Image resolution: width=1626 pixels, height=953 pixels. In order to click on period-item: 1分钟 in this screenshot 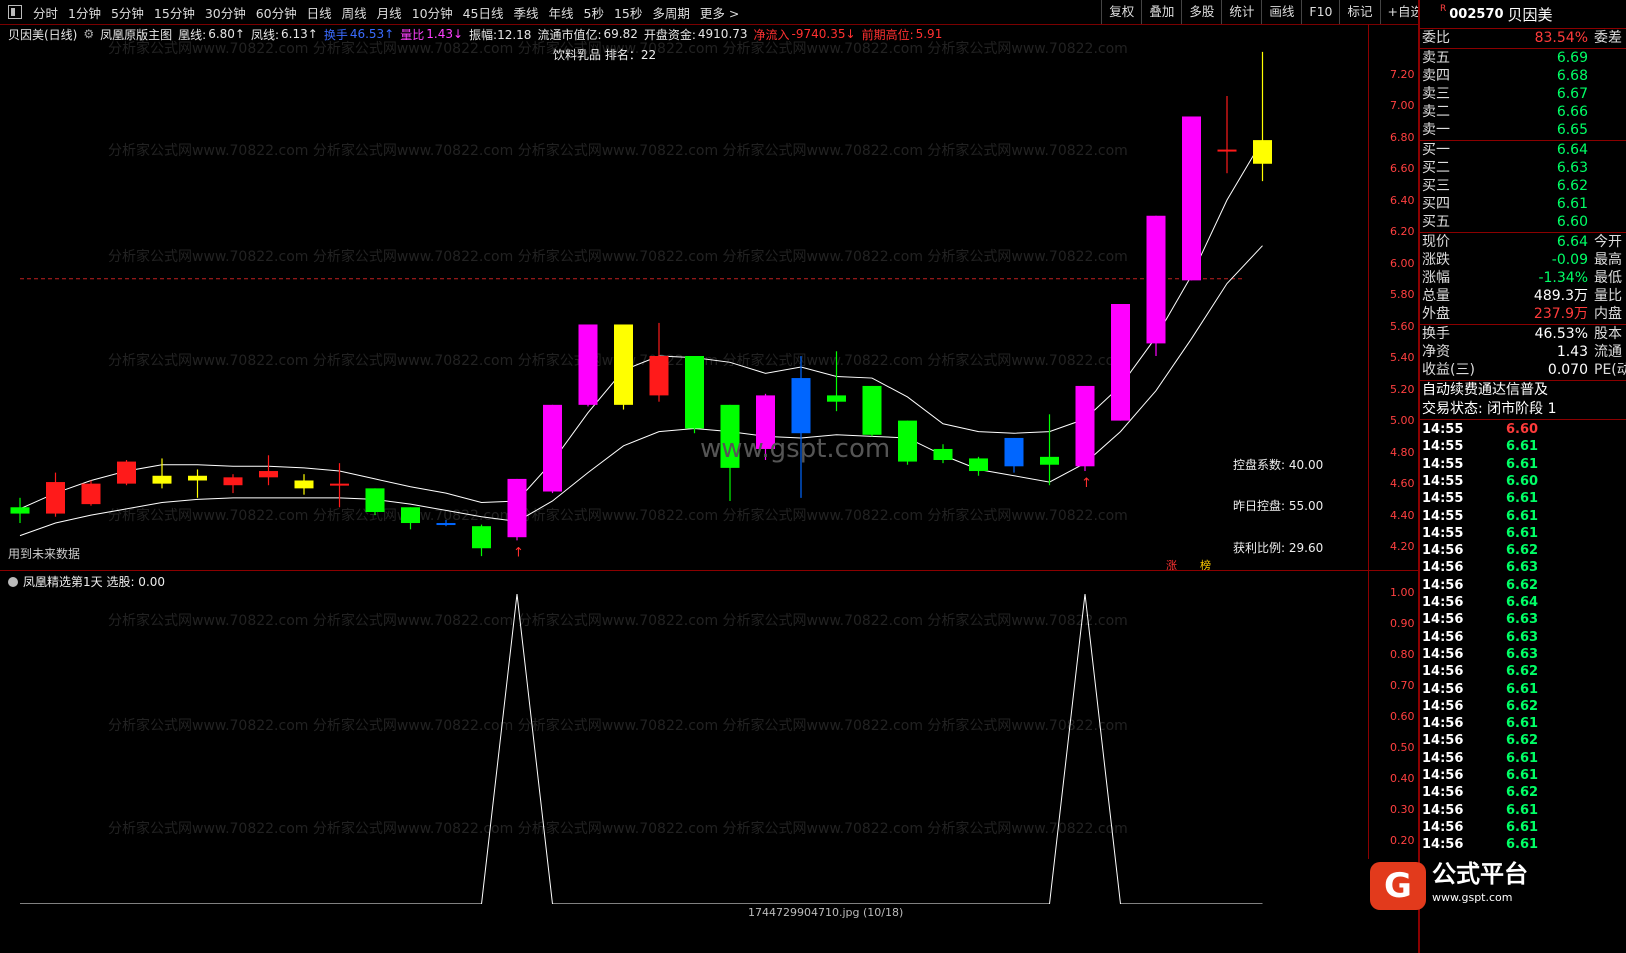, I will do `click(84, 12)`.